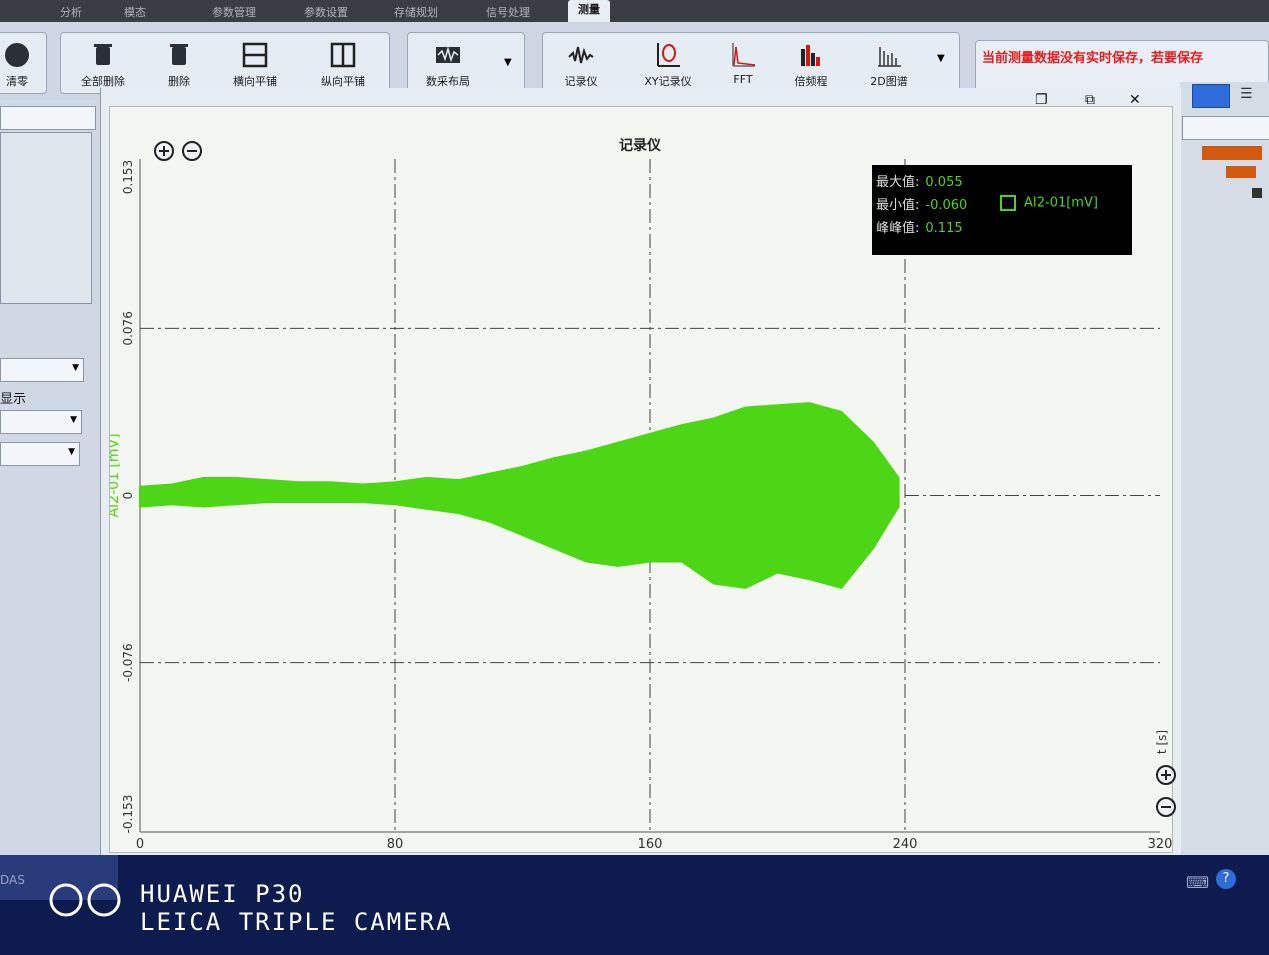  What do you see at coordinates (50, 477) in the screenshot?
I see `left-panel: ▼ 显示 ▼ ▼` at bounding box center [50, 477].